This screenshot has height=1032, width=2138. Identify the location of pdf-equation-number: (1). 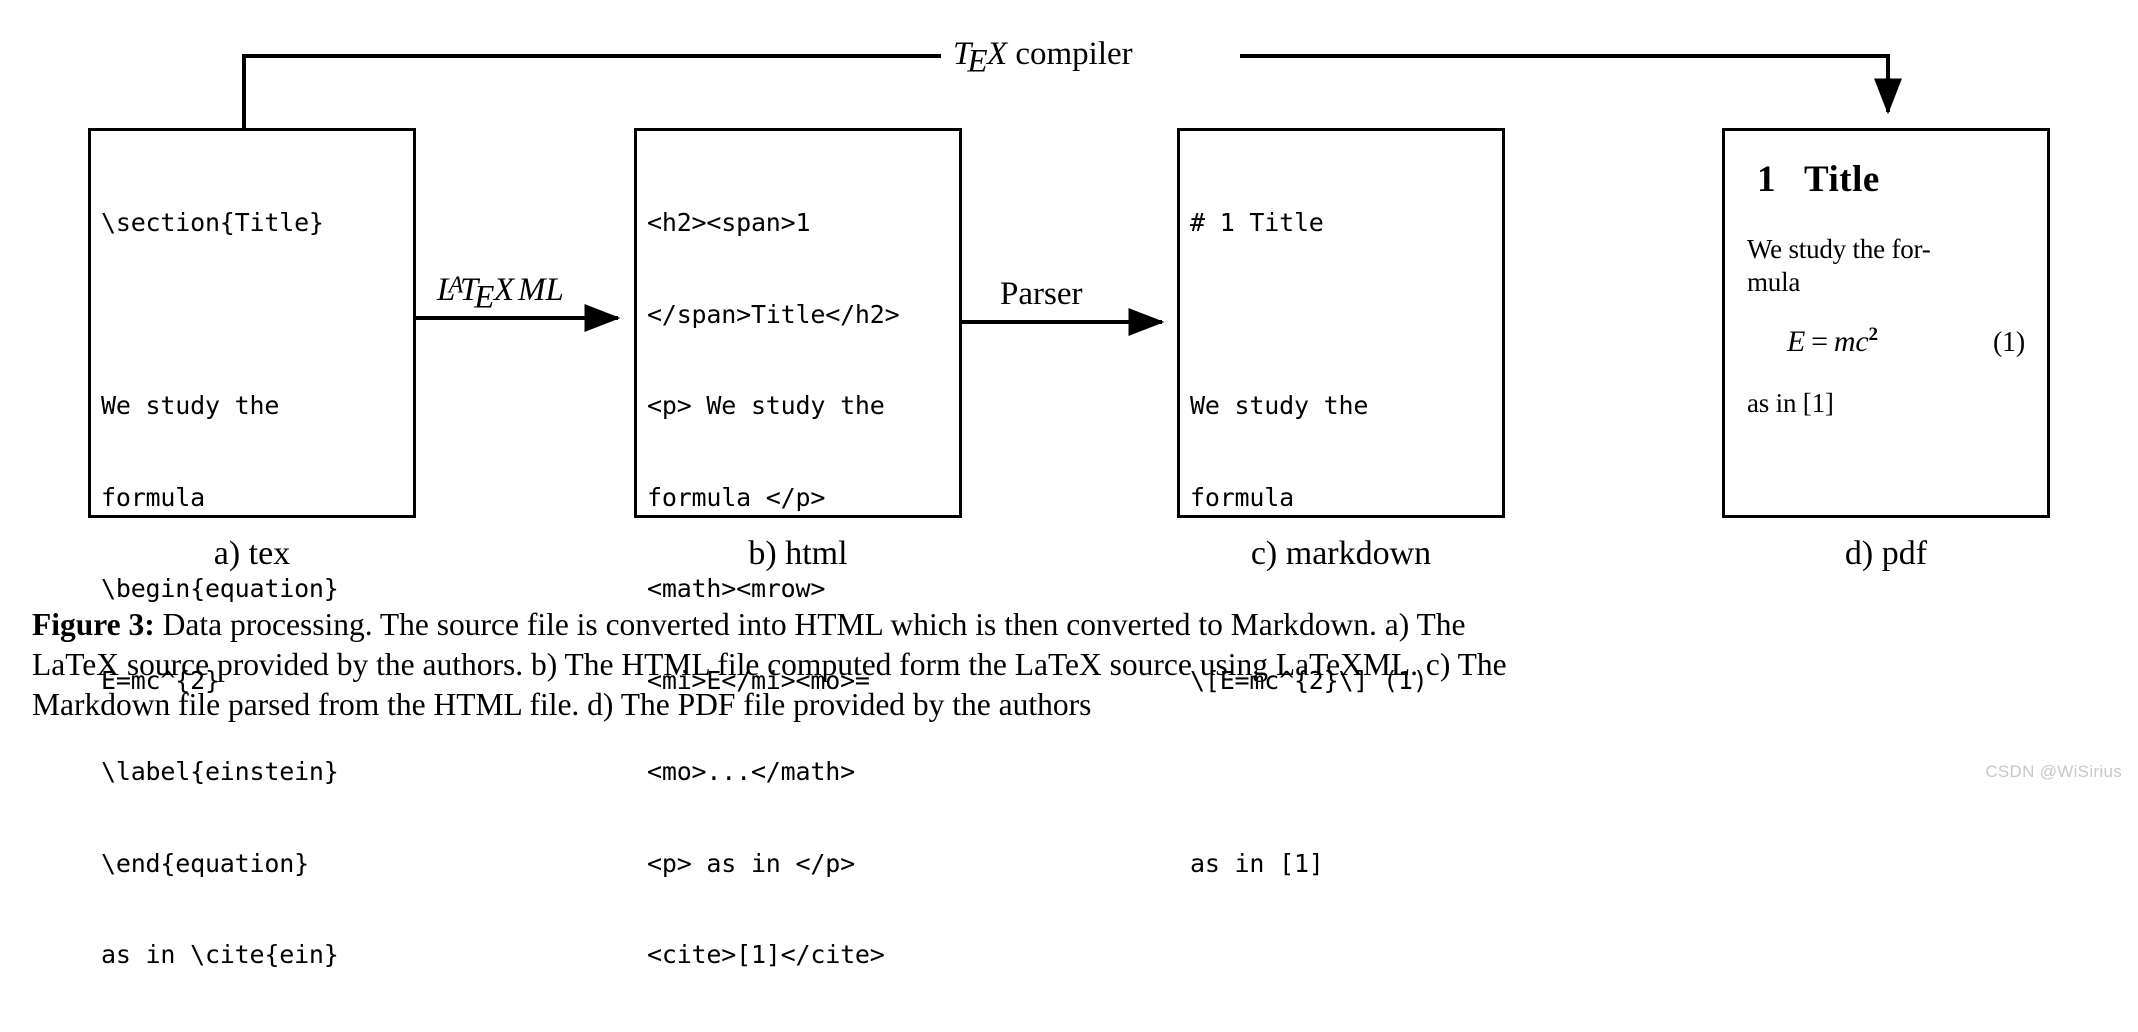
(2008, 343).